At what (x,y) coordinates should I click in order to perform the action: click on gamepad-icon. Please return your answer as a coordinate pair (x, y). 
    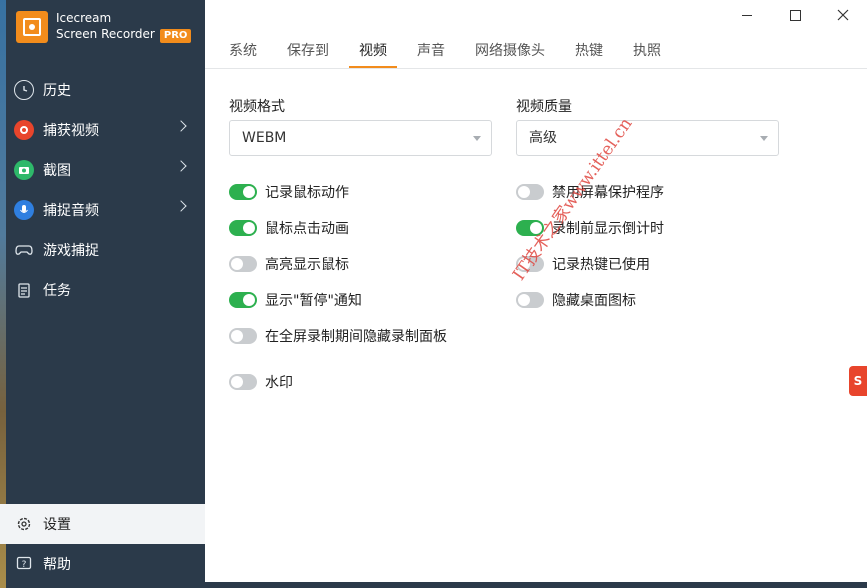
    Looking at the image, I should click on (24, 250).